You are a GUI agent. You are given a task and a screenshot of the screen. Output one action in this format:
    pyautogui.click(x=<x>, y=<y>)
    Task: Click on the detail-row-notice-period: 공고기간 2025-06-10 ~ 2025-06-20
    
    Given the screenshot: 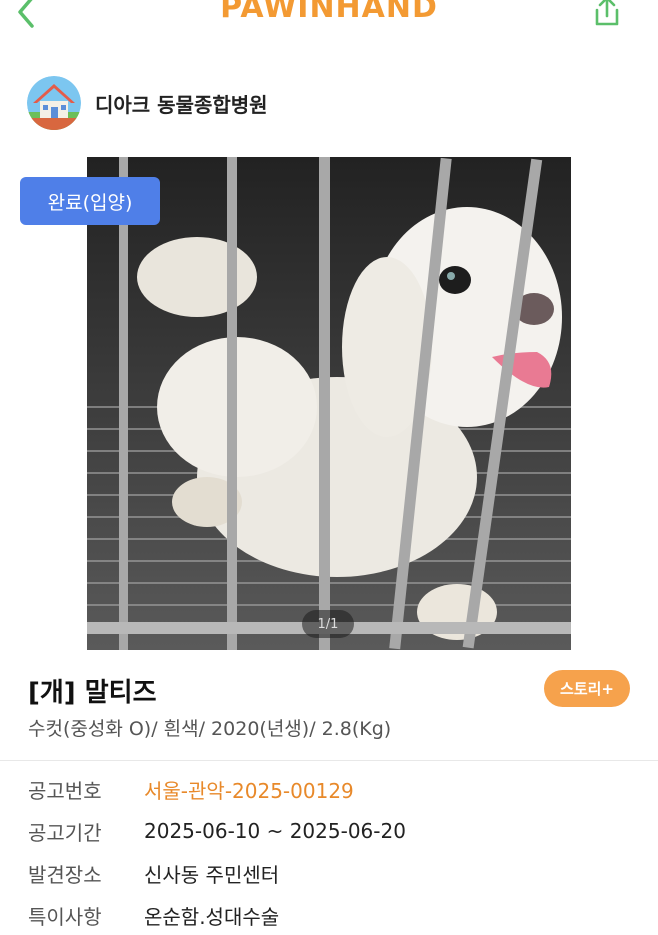 What is the action you would take?
    pyautogui.click(x=217, y=831)
    